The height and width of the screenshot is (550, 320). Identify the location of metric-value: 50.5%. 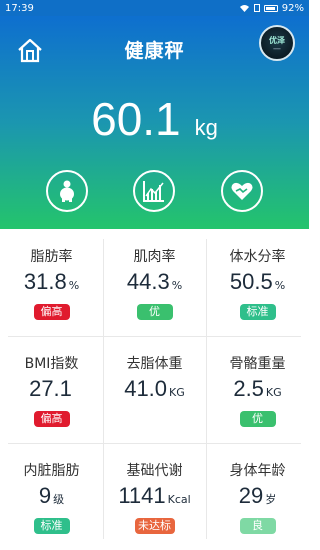
(257, 281).